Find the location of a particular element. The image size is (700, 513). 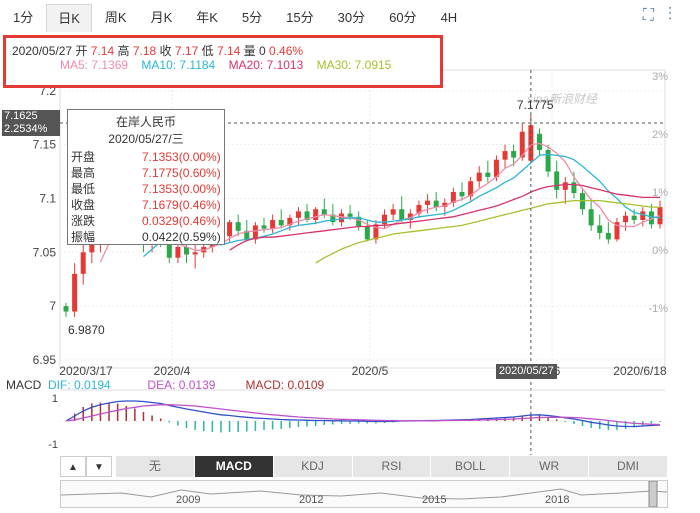

indicator-tabs: 无 MACD KDJ RSI BOLL WR DMI is located at coordinates (392, 466).